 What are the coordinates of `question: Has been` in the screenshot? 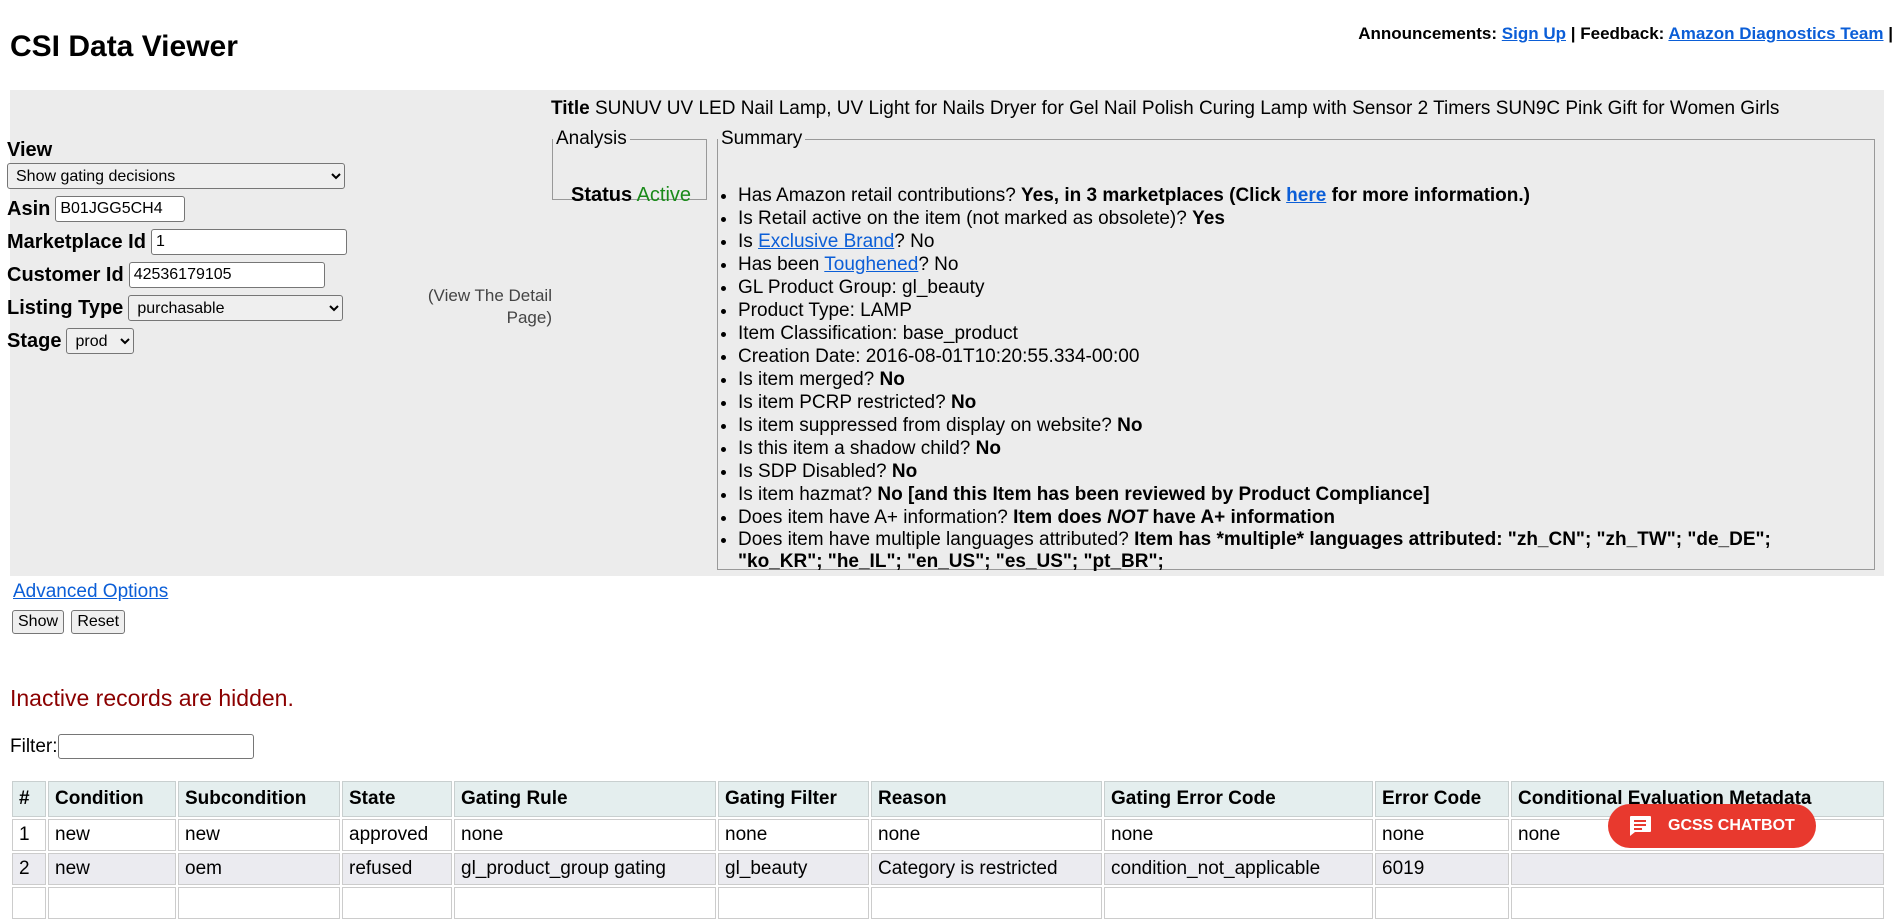 It's located at (779, 264).